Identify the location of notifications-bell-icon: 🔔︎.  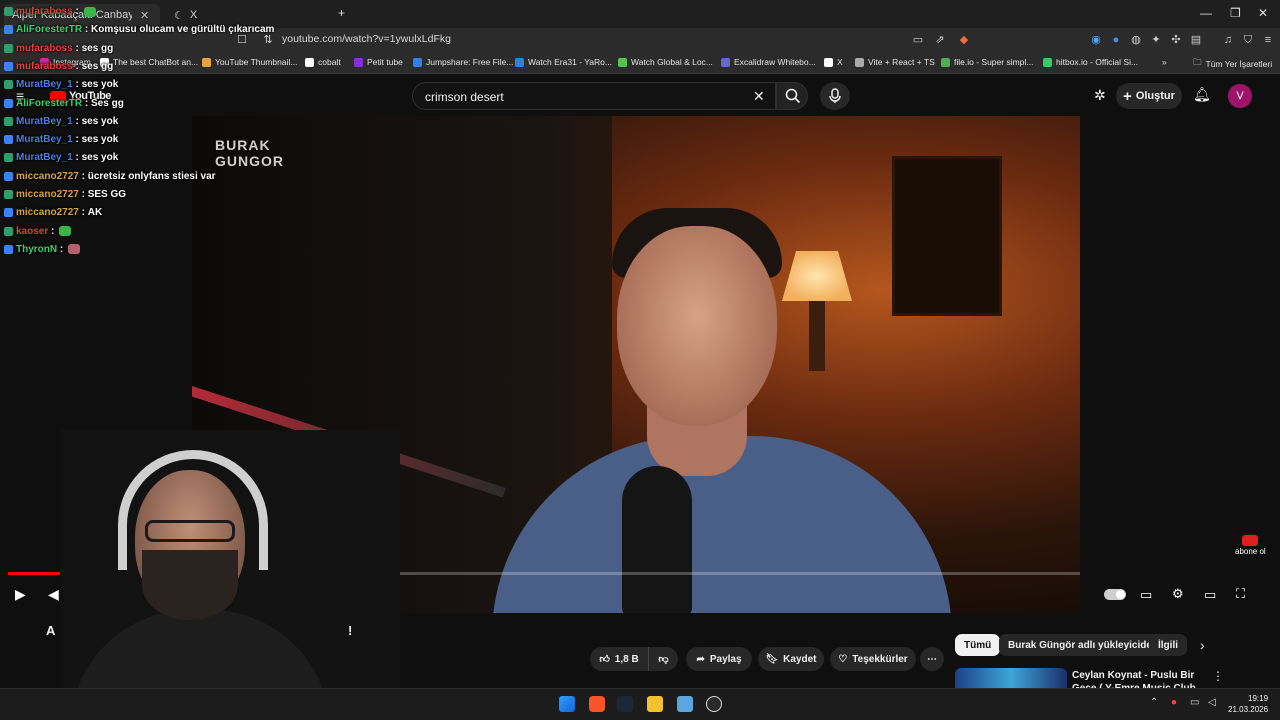
(1202, 94).